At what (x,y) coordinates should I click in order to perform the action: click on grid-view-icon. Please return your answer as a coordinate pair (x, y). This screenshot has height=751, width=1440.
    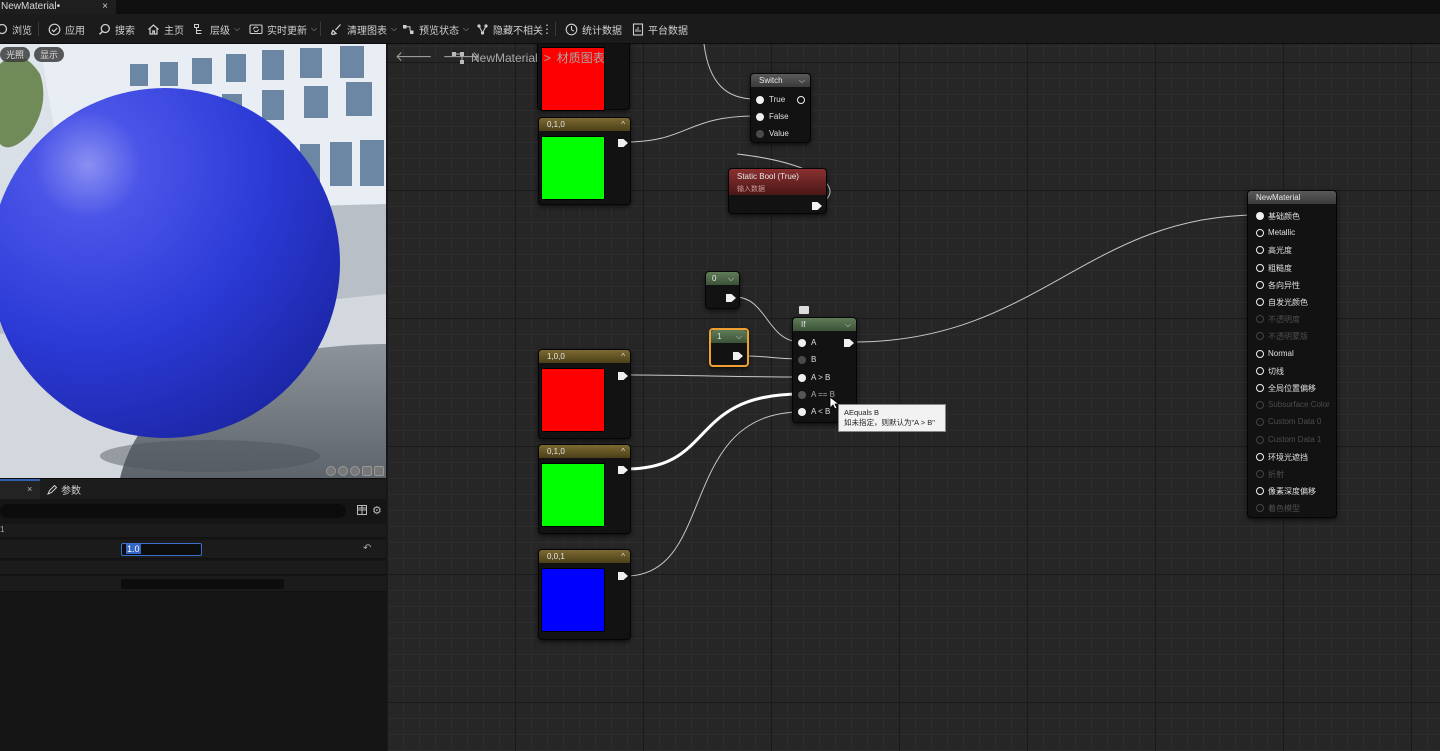
    Looking at the image, I should click on (362, 510).